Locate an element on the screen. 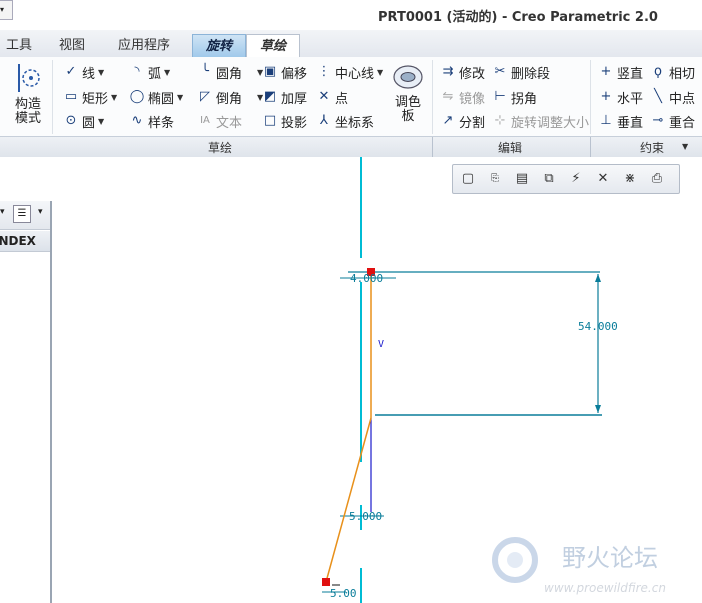 This screenshot has height=603, width=702. dimension-arrow-up is located at coordinates (598, 278).